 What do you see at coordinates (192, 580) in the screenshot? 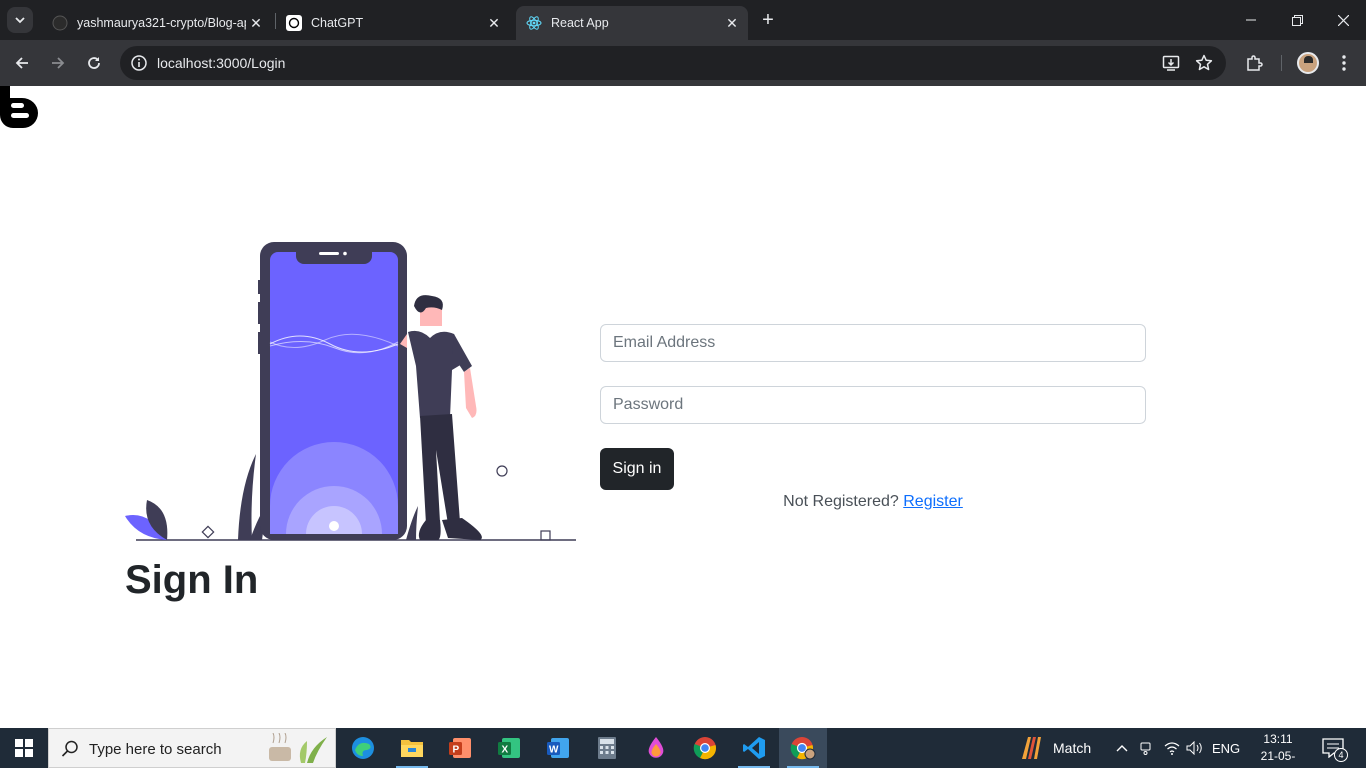
I see `page-title: Sign In` at bounding box center [192, 580].